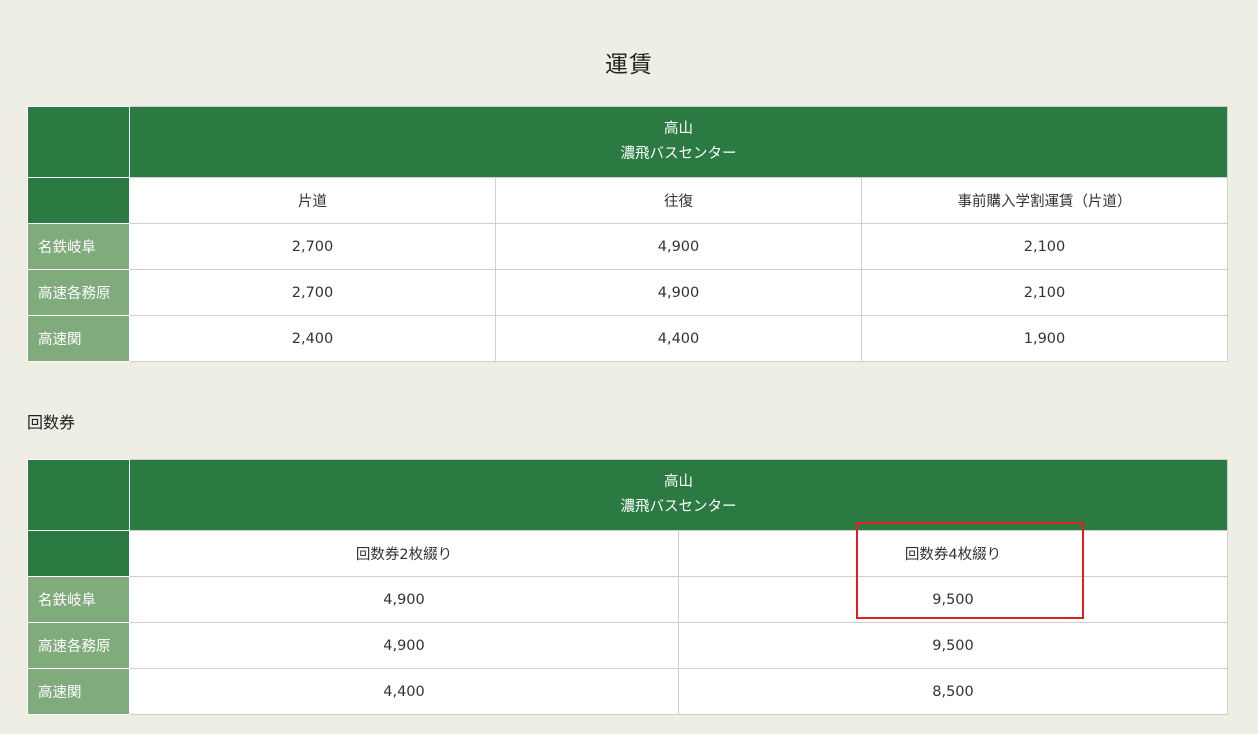 This screenshot has width=1258, height=734. I want to click on table-row: 高速関 4,400 8,500, so click(627, 691).